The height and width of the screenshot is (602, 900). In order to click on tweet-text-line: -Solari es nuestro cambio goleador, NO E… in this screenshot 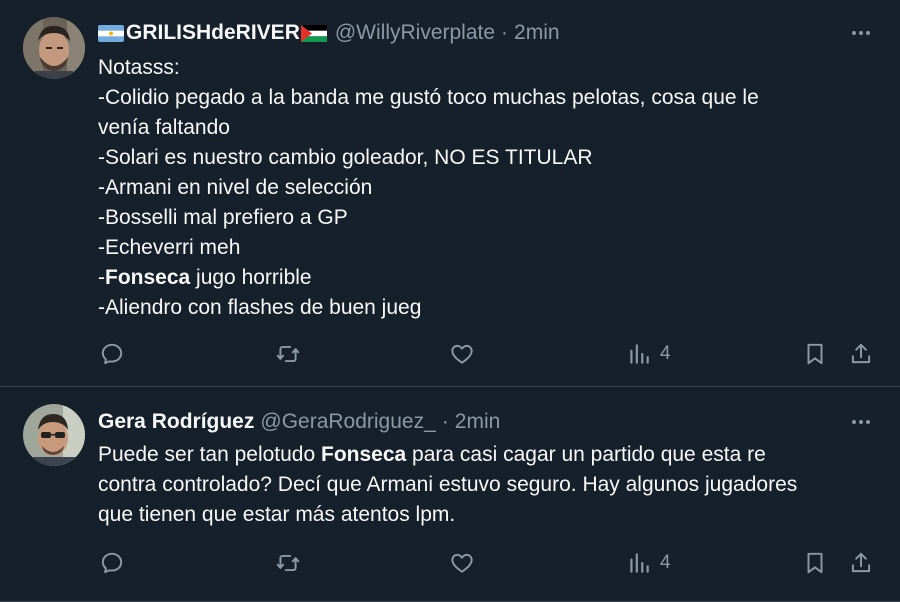, I will do `click(345, 157)`.